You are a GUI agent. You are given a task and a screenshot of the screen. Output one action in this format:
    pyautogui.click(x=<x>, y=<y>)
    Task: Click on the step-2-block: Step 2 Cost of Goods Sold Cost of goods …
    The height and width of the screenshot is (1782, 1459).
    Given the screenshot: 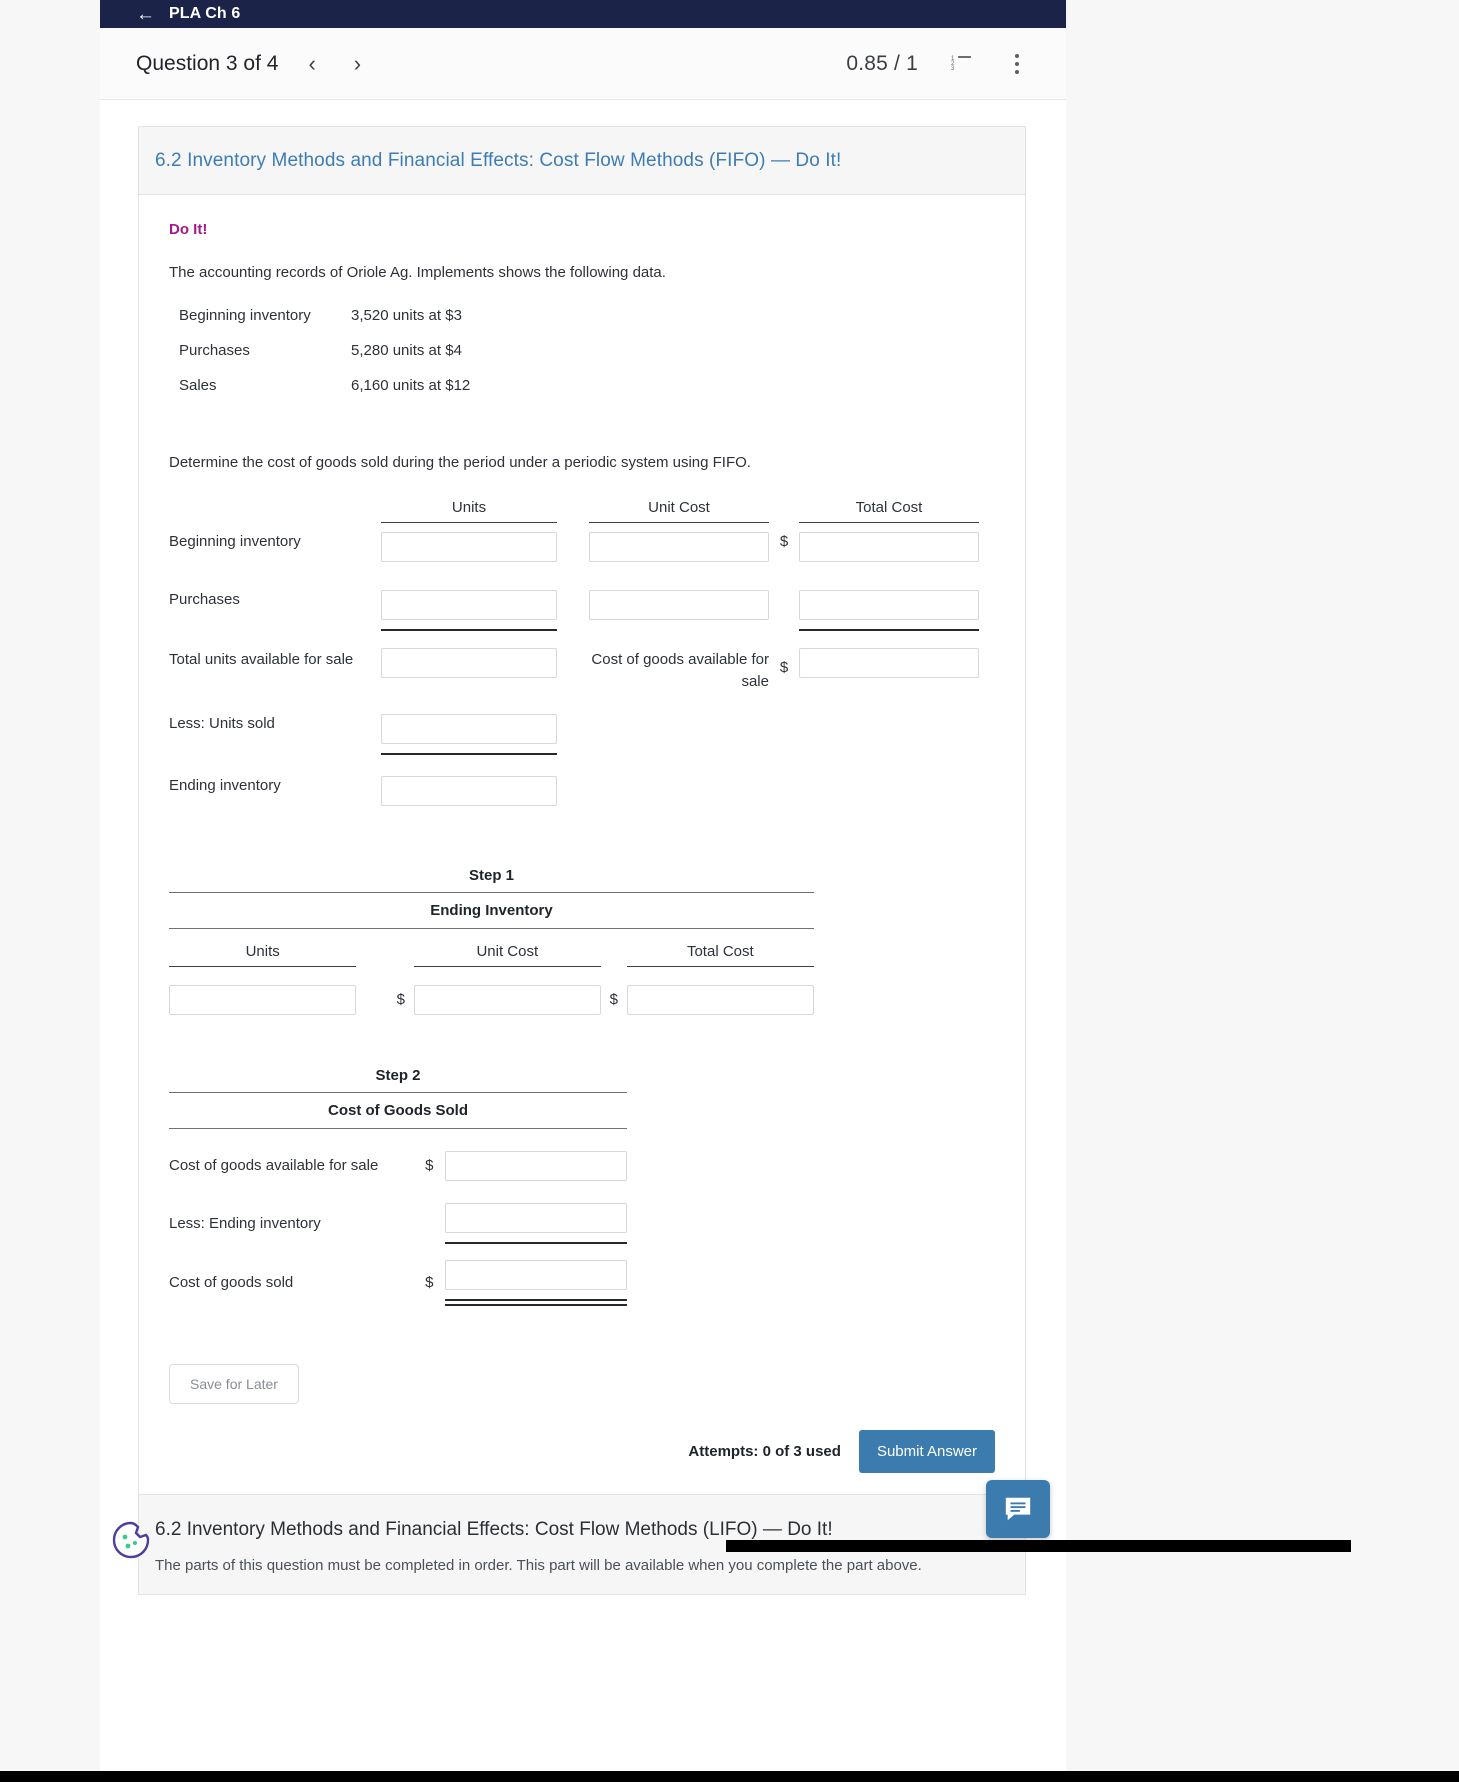 What is the action you would take?
    pyautogui.click(x=398, y=1186)
    